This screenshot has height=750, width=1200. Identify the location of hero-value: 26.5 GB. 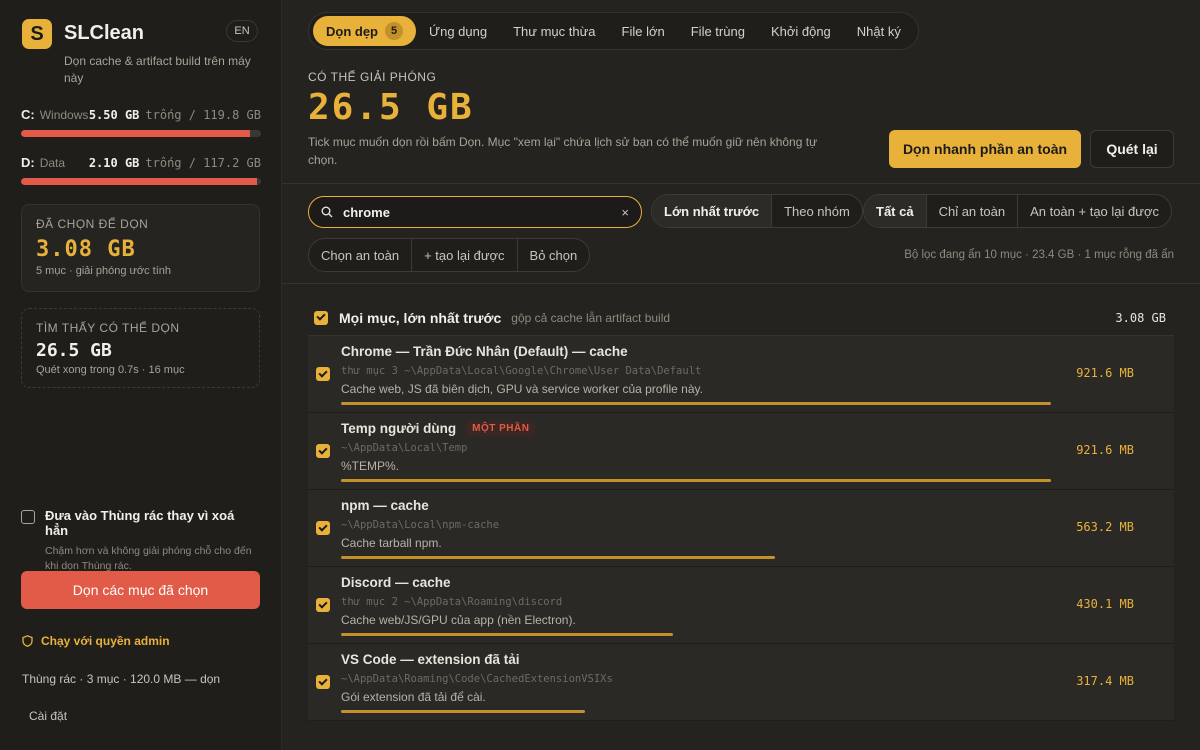
(391, 107).